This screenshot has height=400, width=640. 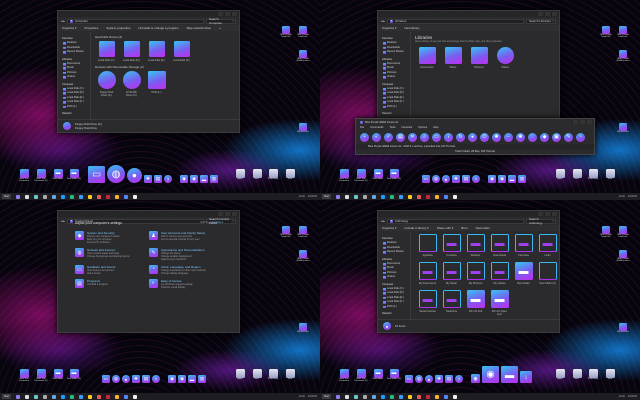 I want to click on remove-icon: −, so click(x=508, y=137).